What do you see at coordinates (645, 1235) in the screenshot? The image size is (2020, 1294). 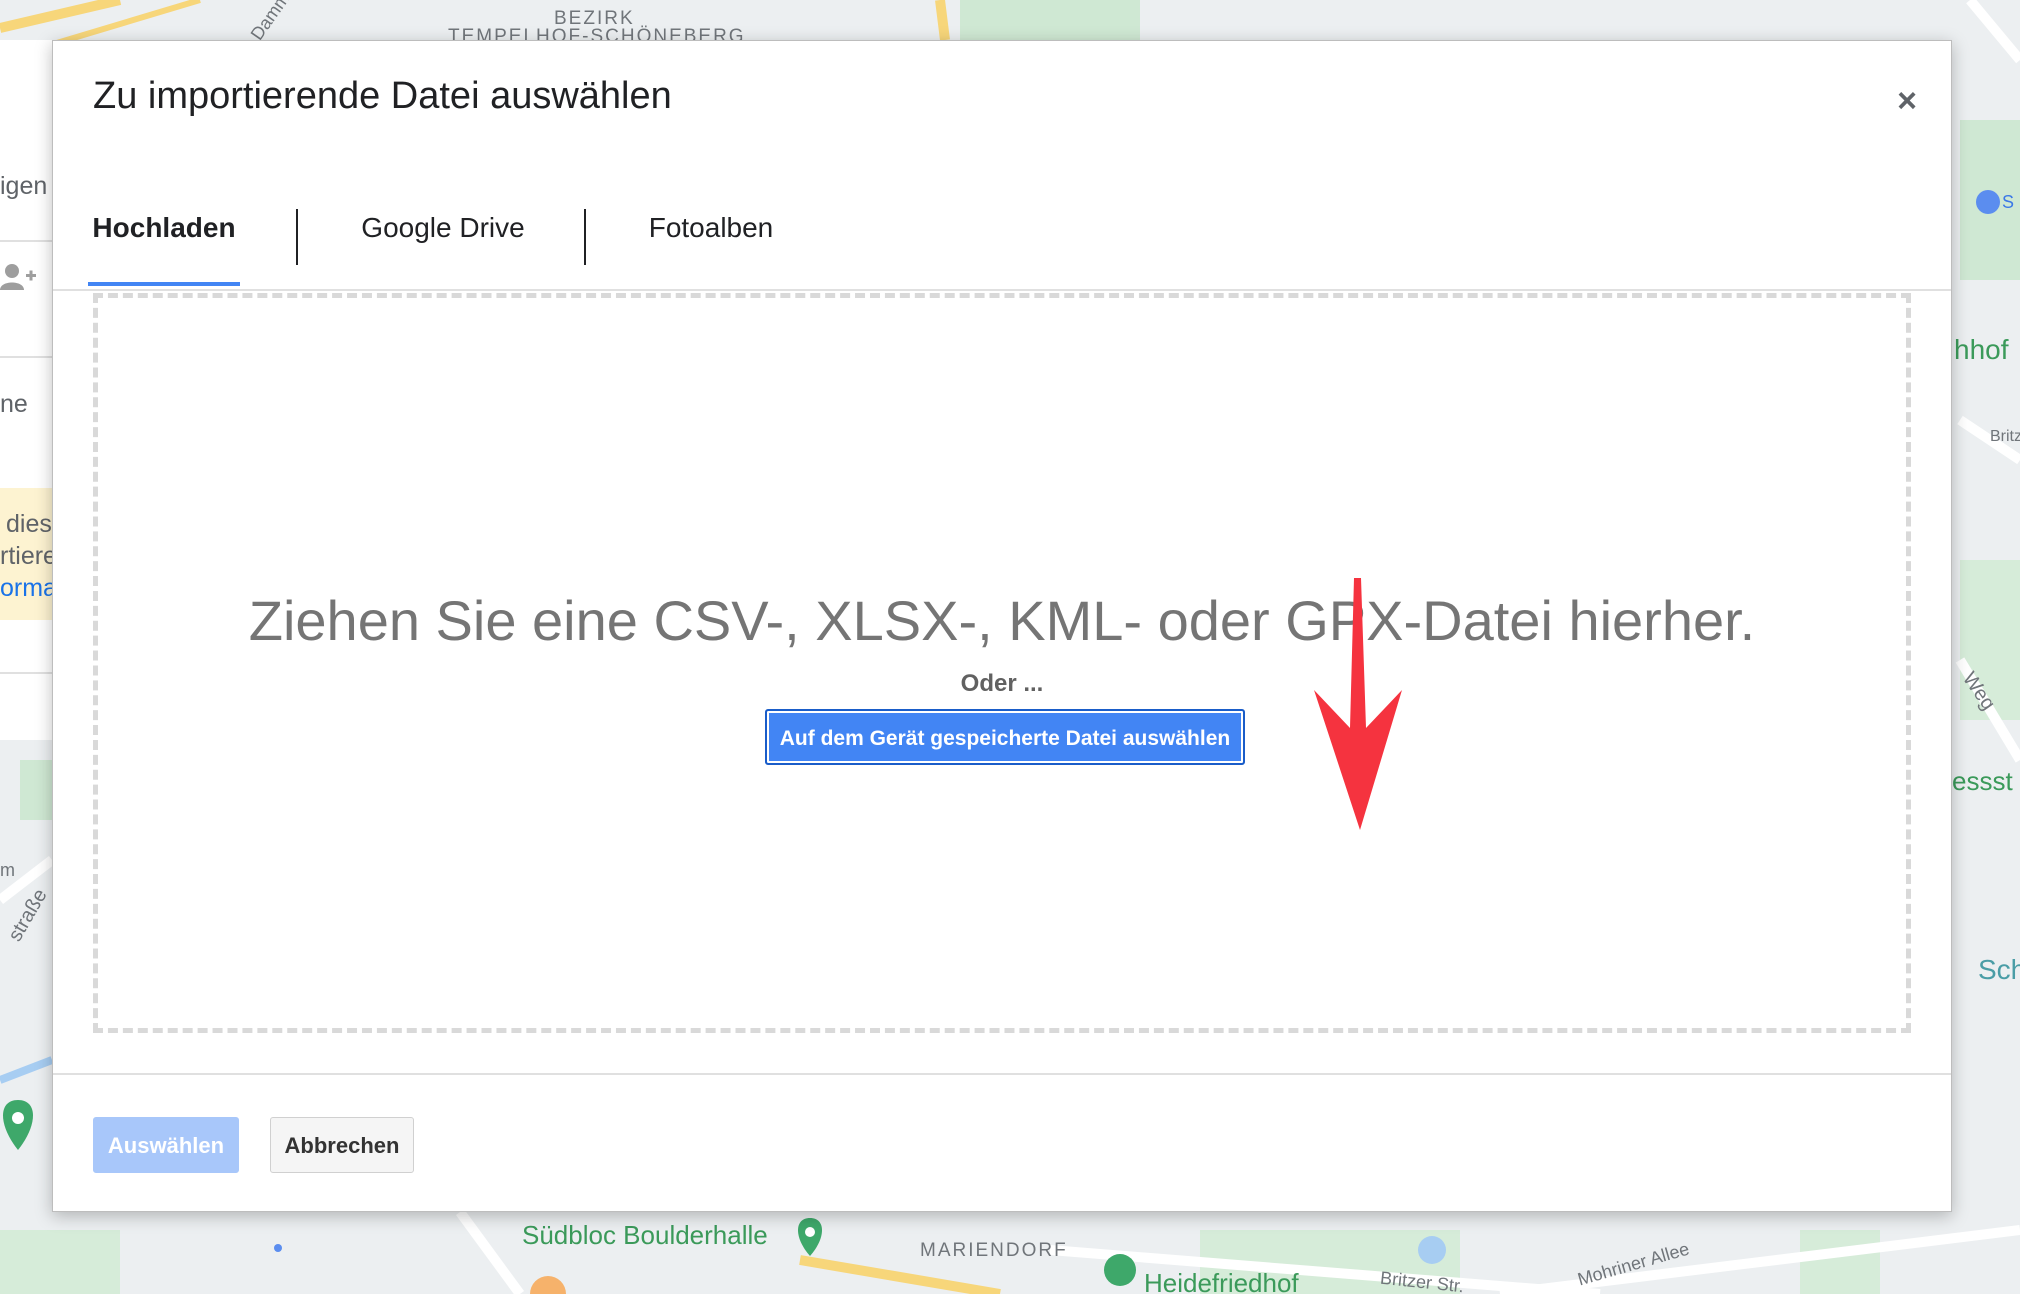 I see `map-label-boulderhalle: Südbloc Boulderhalle` at bounding box center [645, 1235].